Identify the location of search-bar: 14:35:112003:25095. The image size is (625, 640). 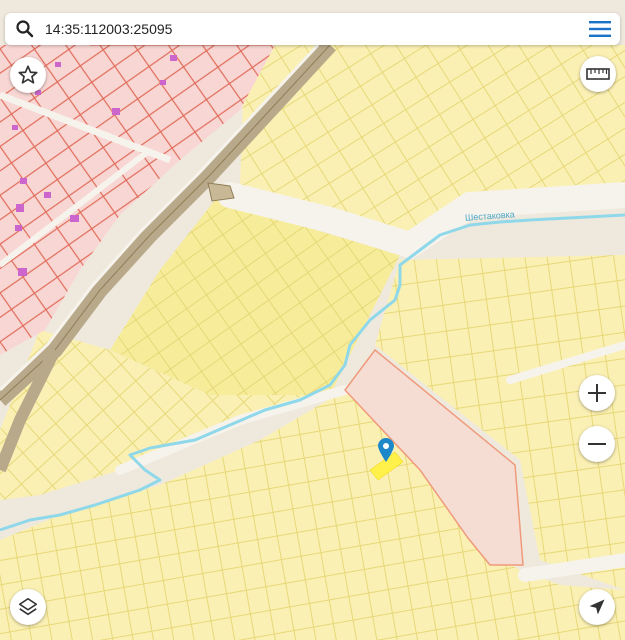
(312, 29).